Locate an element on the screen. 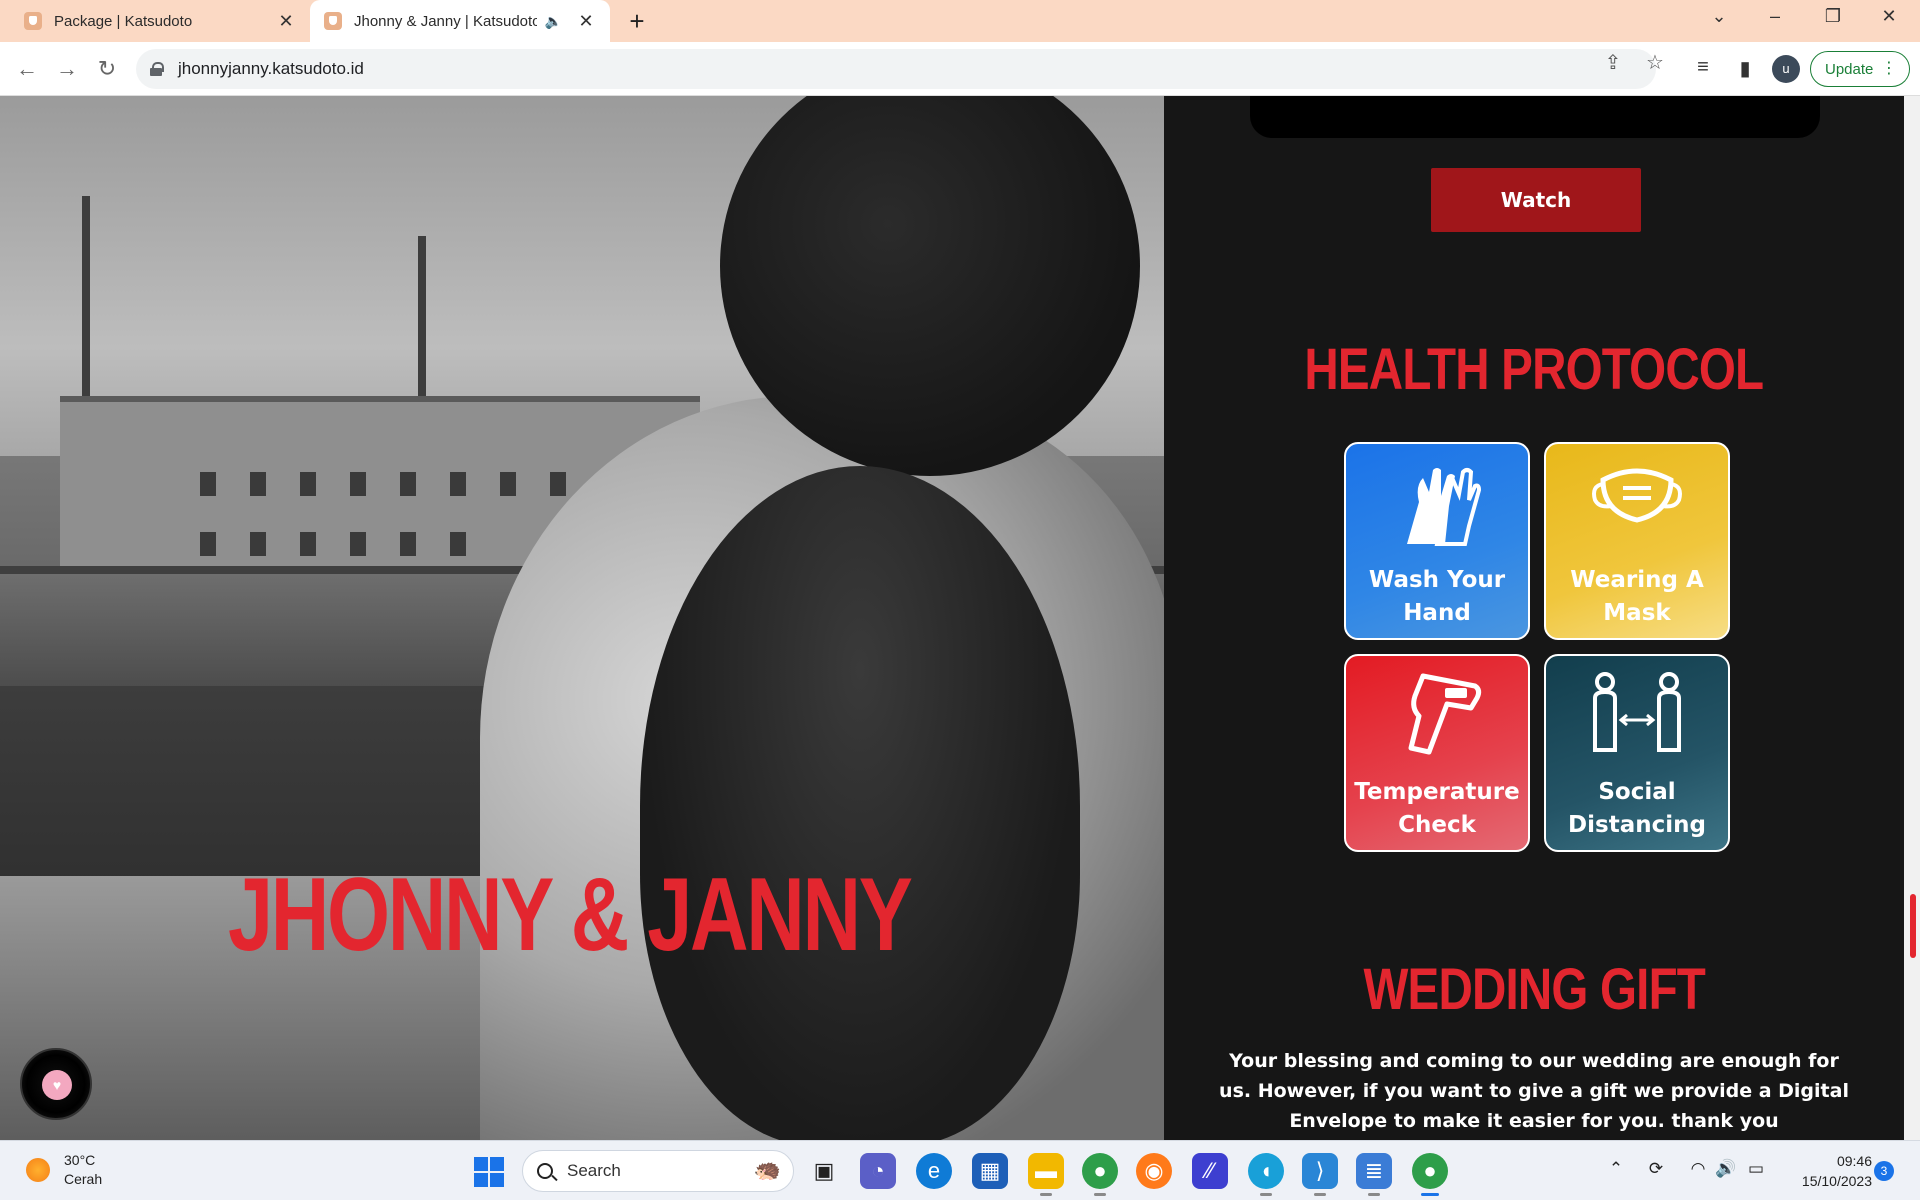 This screenshot has width=1920, height=1200. distancing-icon is located at coordinates (1637, 712).